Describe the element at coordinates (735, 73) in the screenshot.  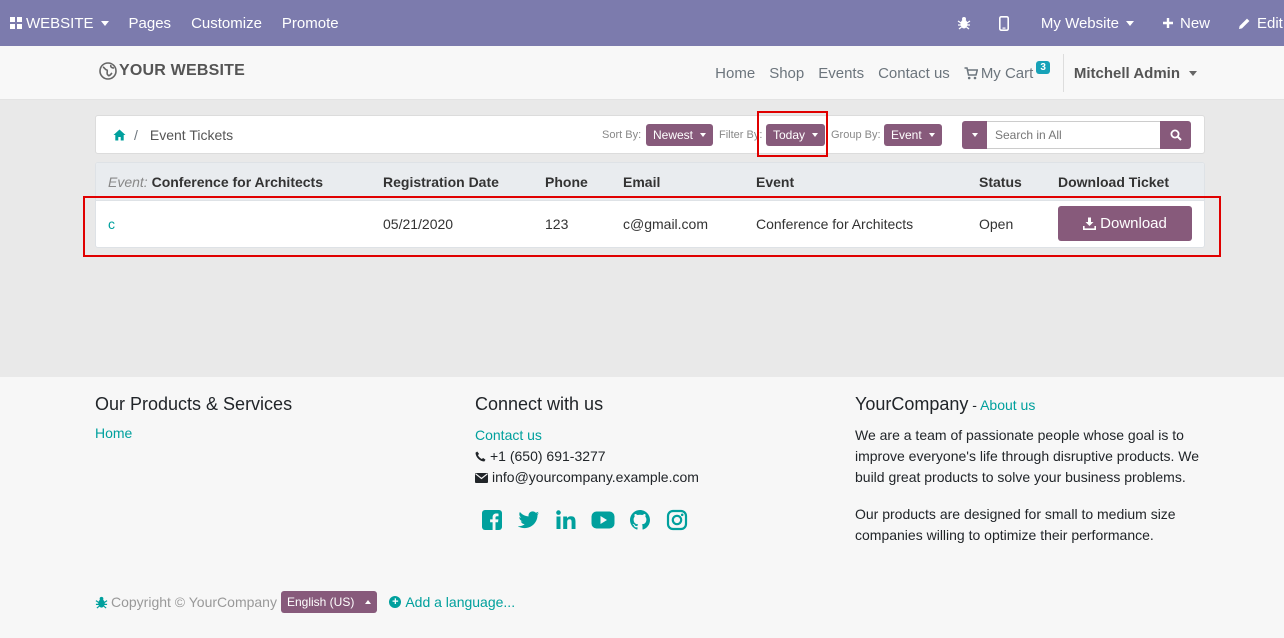
I see `nav-home: Home` at that location.